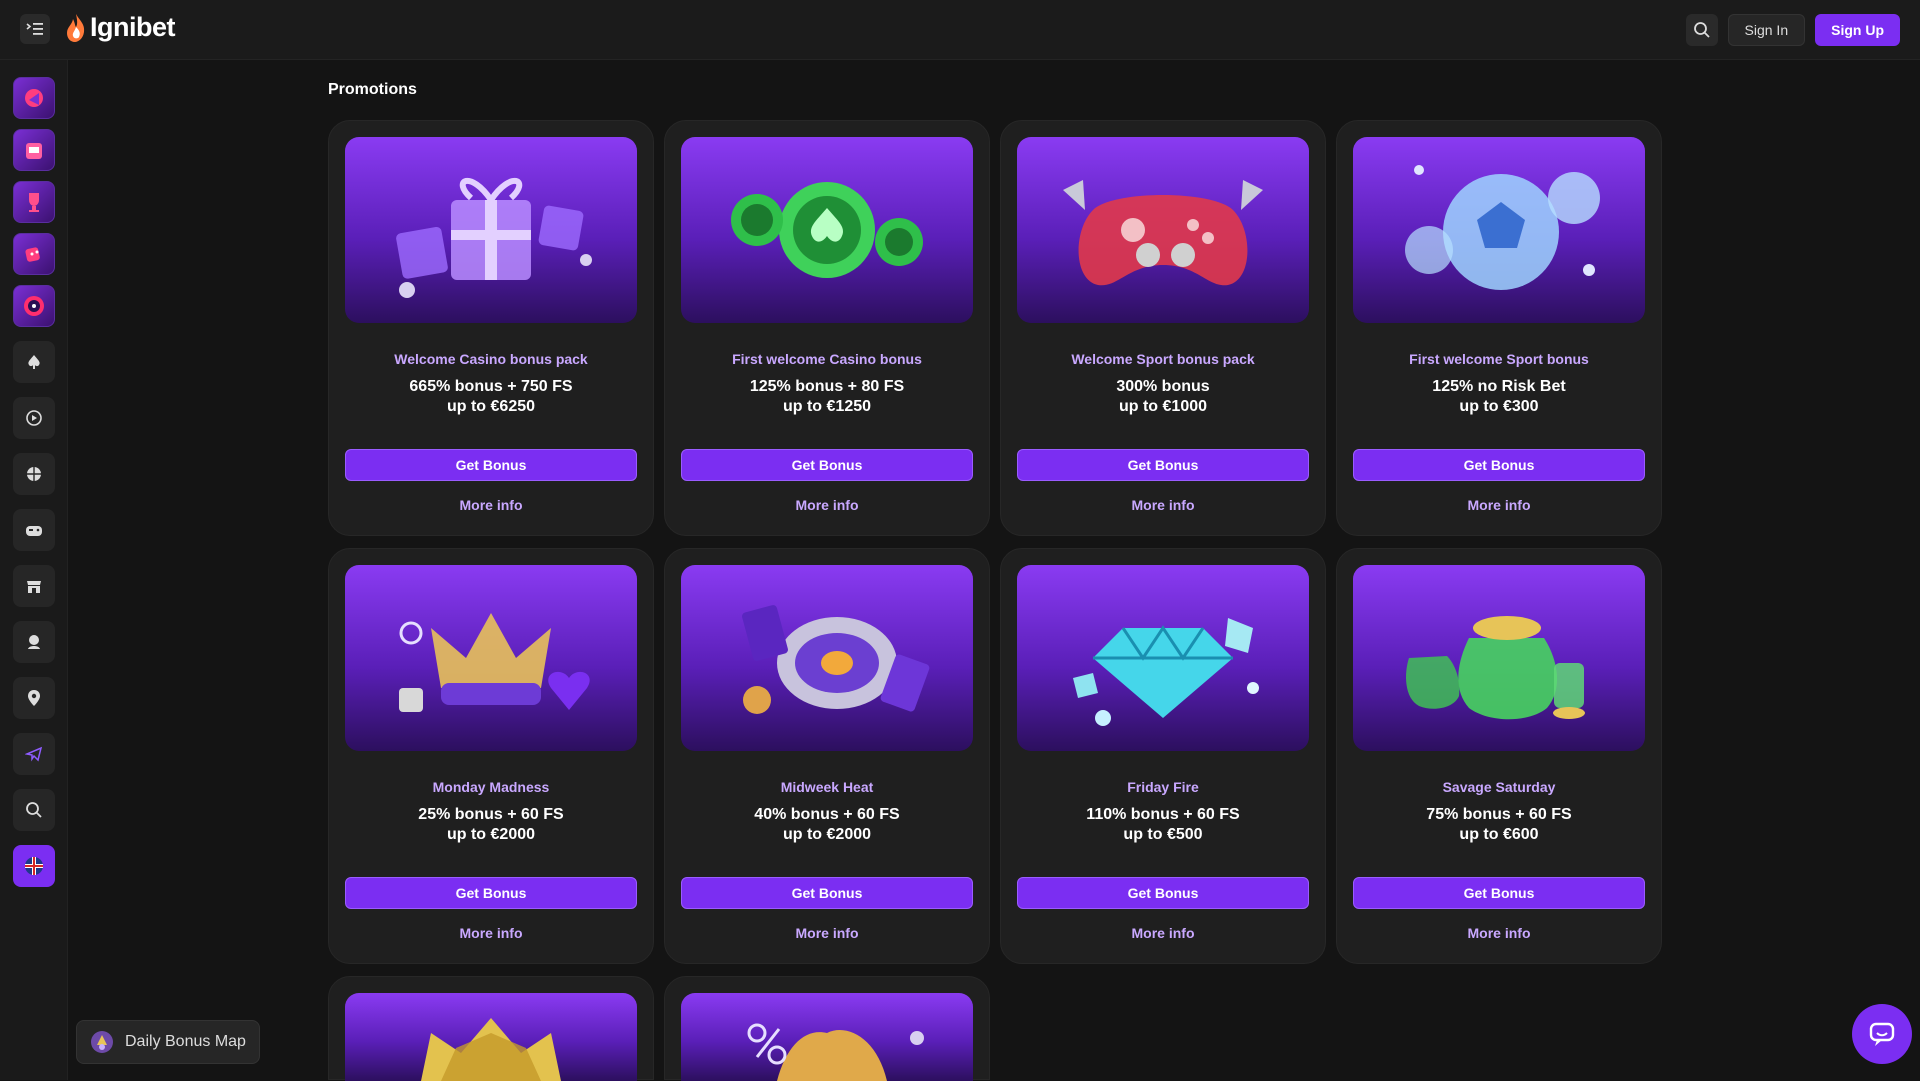  Describe the element at coordinates (76, 27) in the screenshot. I see `flame-icon` at that location.